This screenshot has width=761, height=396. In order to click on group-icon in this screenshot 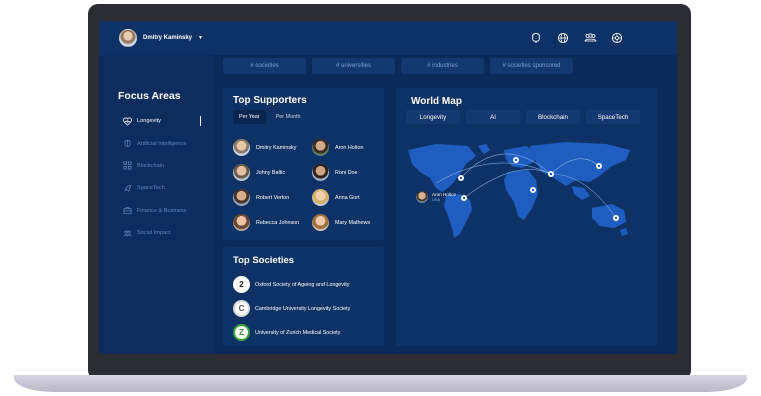, I will do `click(590, 38)`.